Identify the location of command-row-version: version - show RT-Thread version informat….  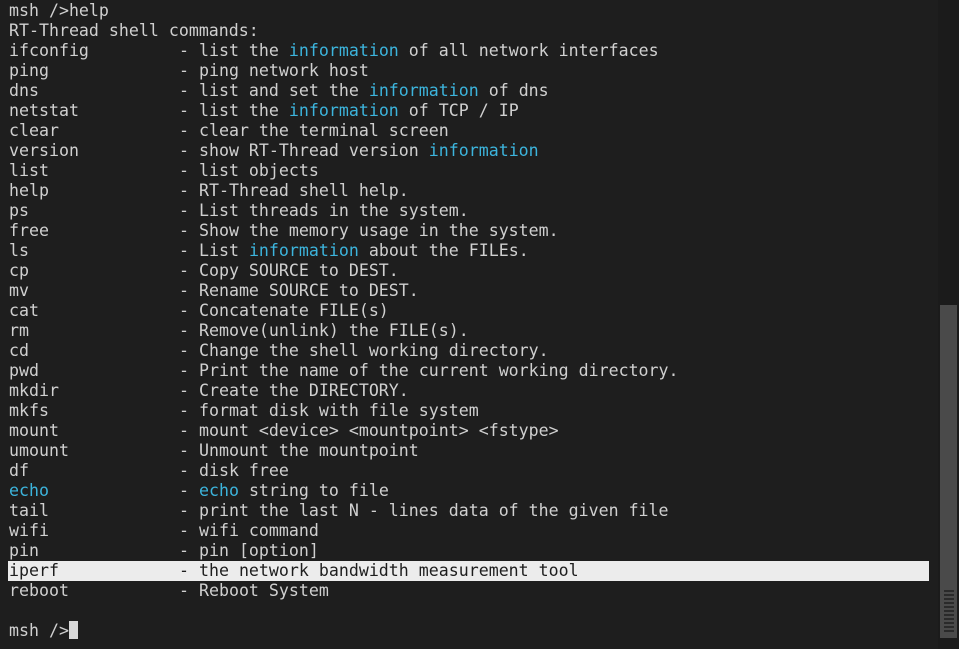
(469, 151).